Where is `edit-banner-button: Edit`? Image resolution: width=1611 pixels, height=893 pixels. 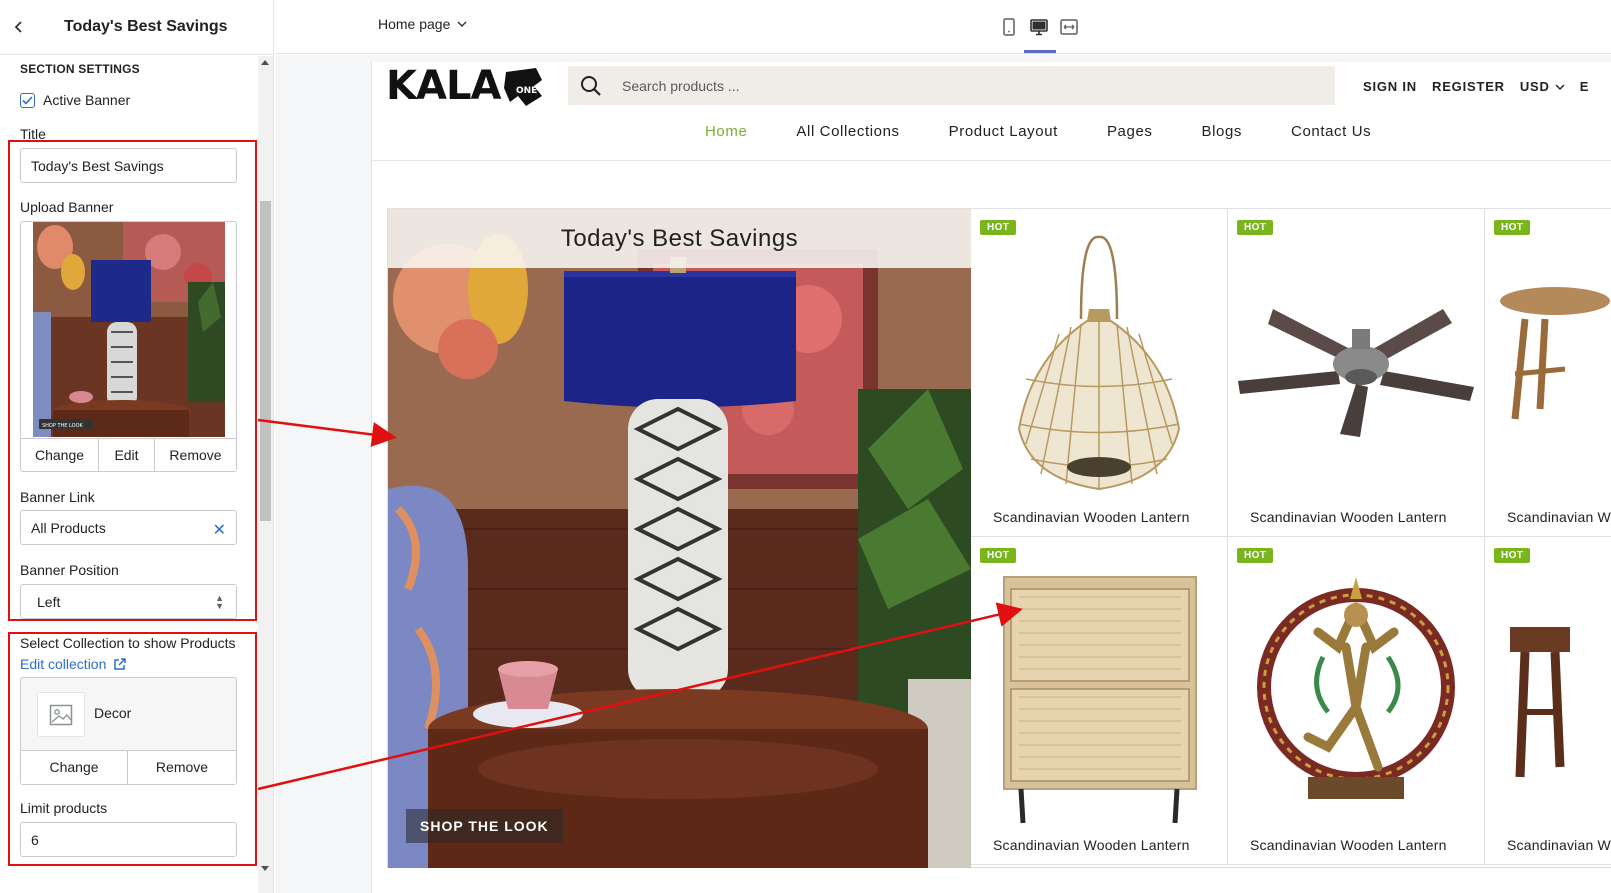
edit-banner-button: Edit is located at coordinates (127, 455).